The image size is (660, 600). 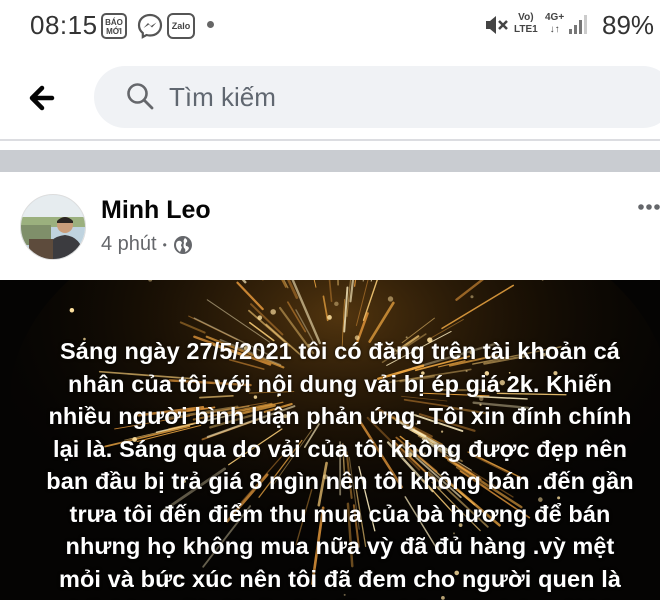 I want to click on mute-icon, so click(x=497, y=25).